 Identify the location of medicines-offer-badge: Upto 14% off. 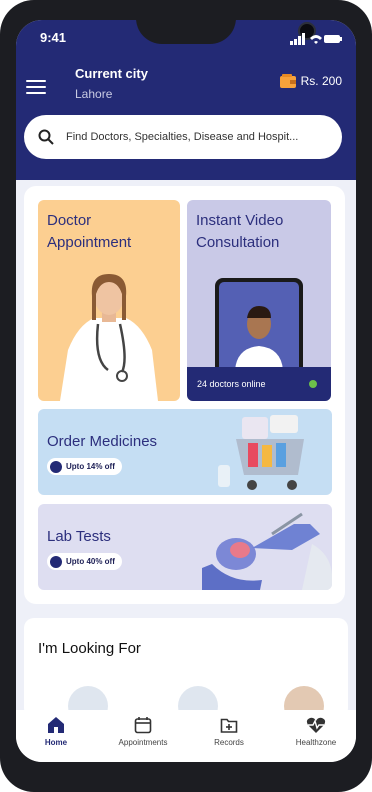
(84, 466).